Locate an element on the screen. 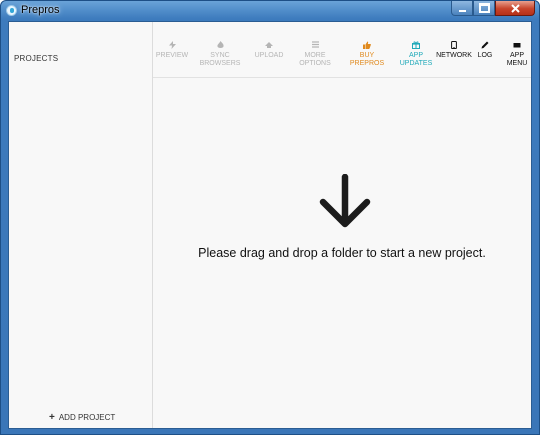 The image size is (540, 435). toolbar-app-menu-label: APP MENU is located at coordinates (517, 59).